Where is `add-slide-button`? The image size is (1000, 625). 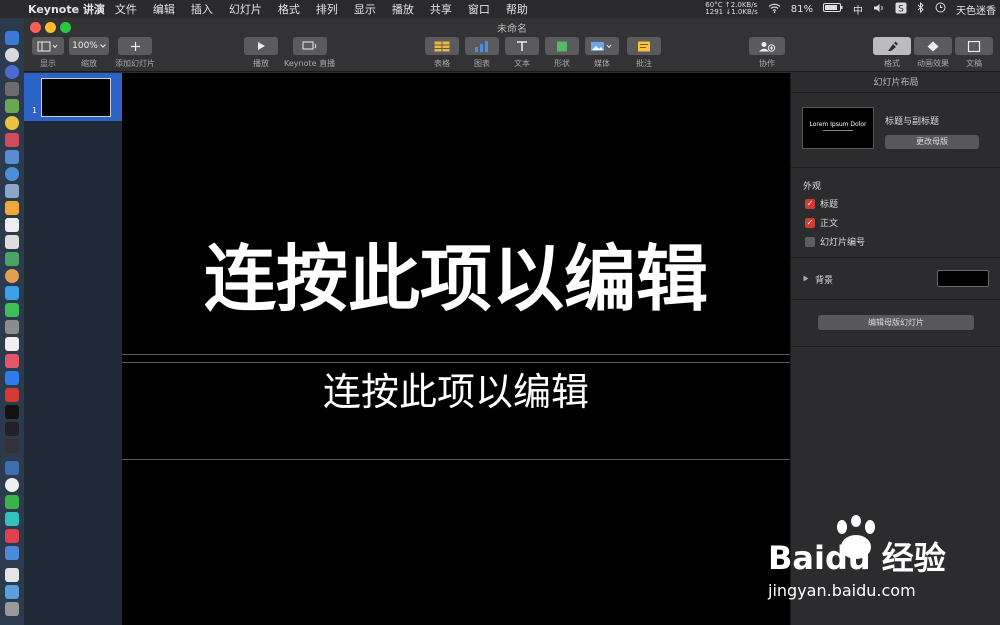
add-slide-button is located at coordinates (135, 46).